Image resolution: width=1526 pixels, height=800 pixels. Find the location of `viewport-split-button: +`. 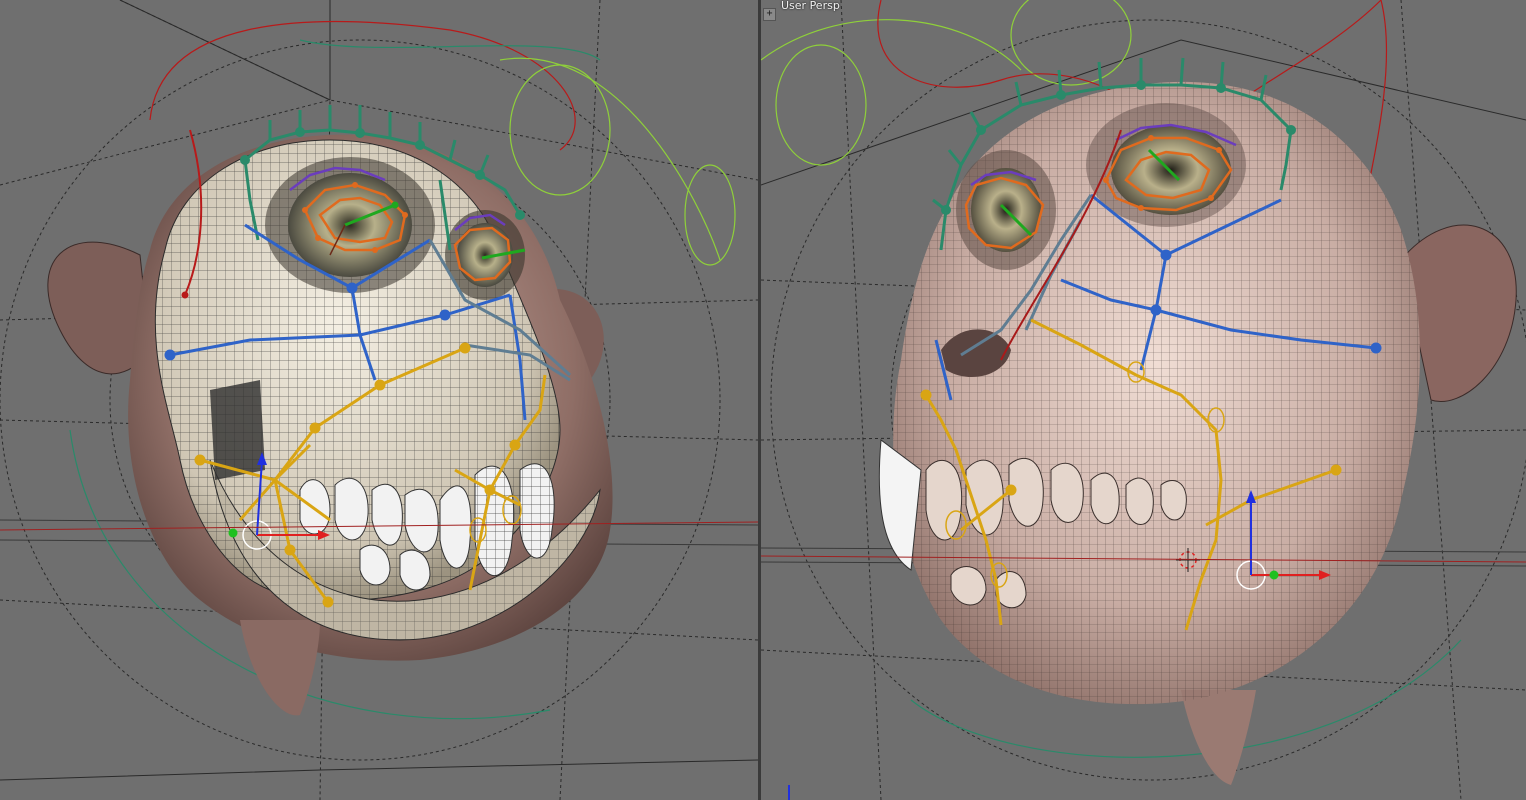

viewport-split-button: + is located at coordinates (769, 14).